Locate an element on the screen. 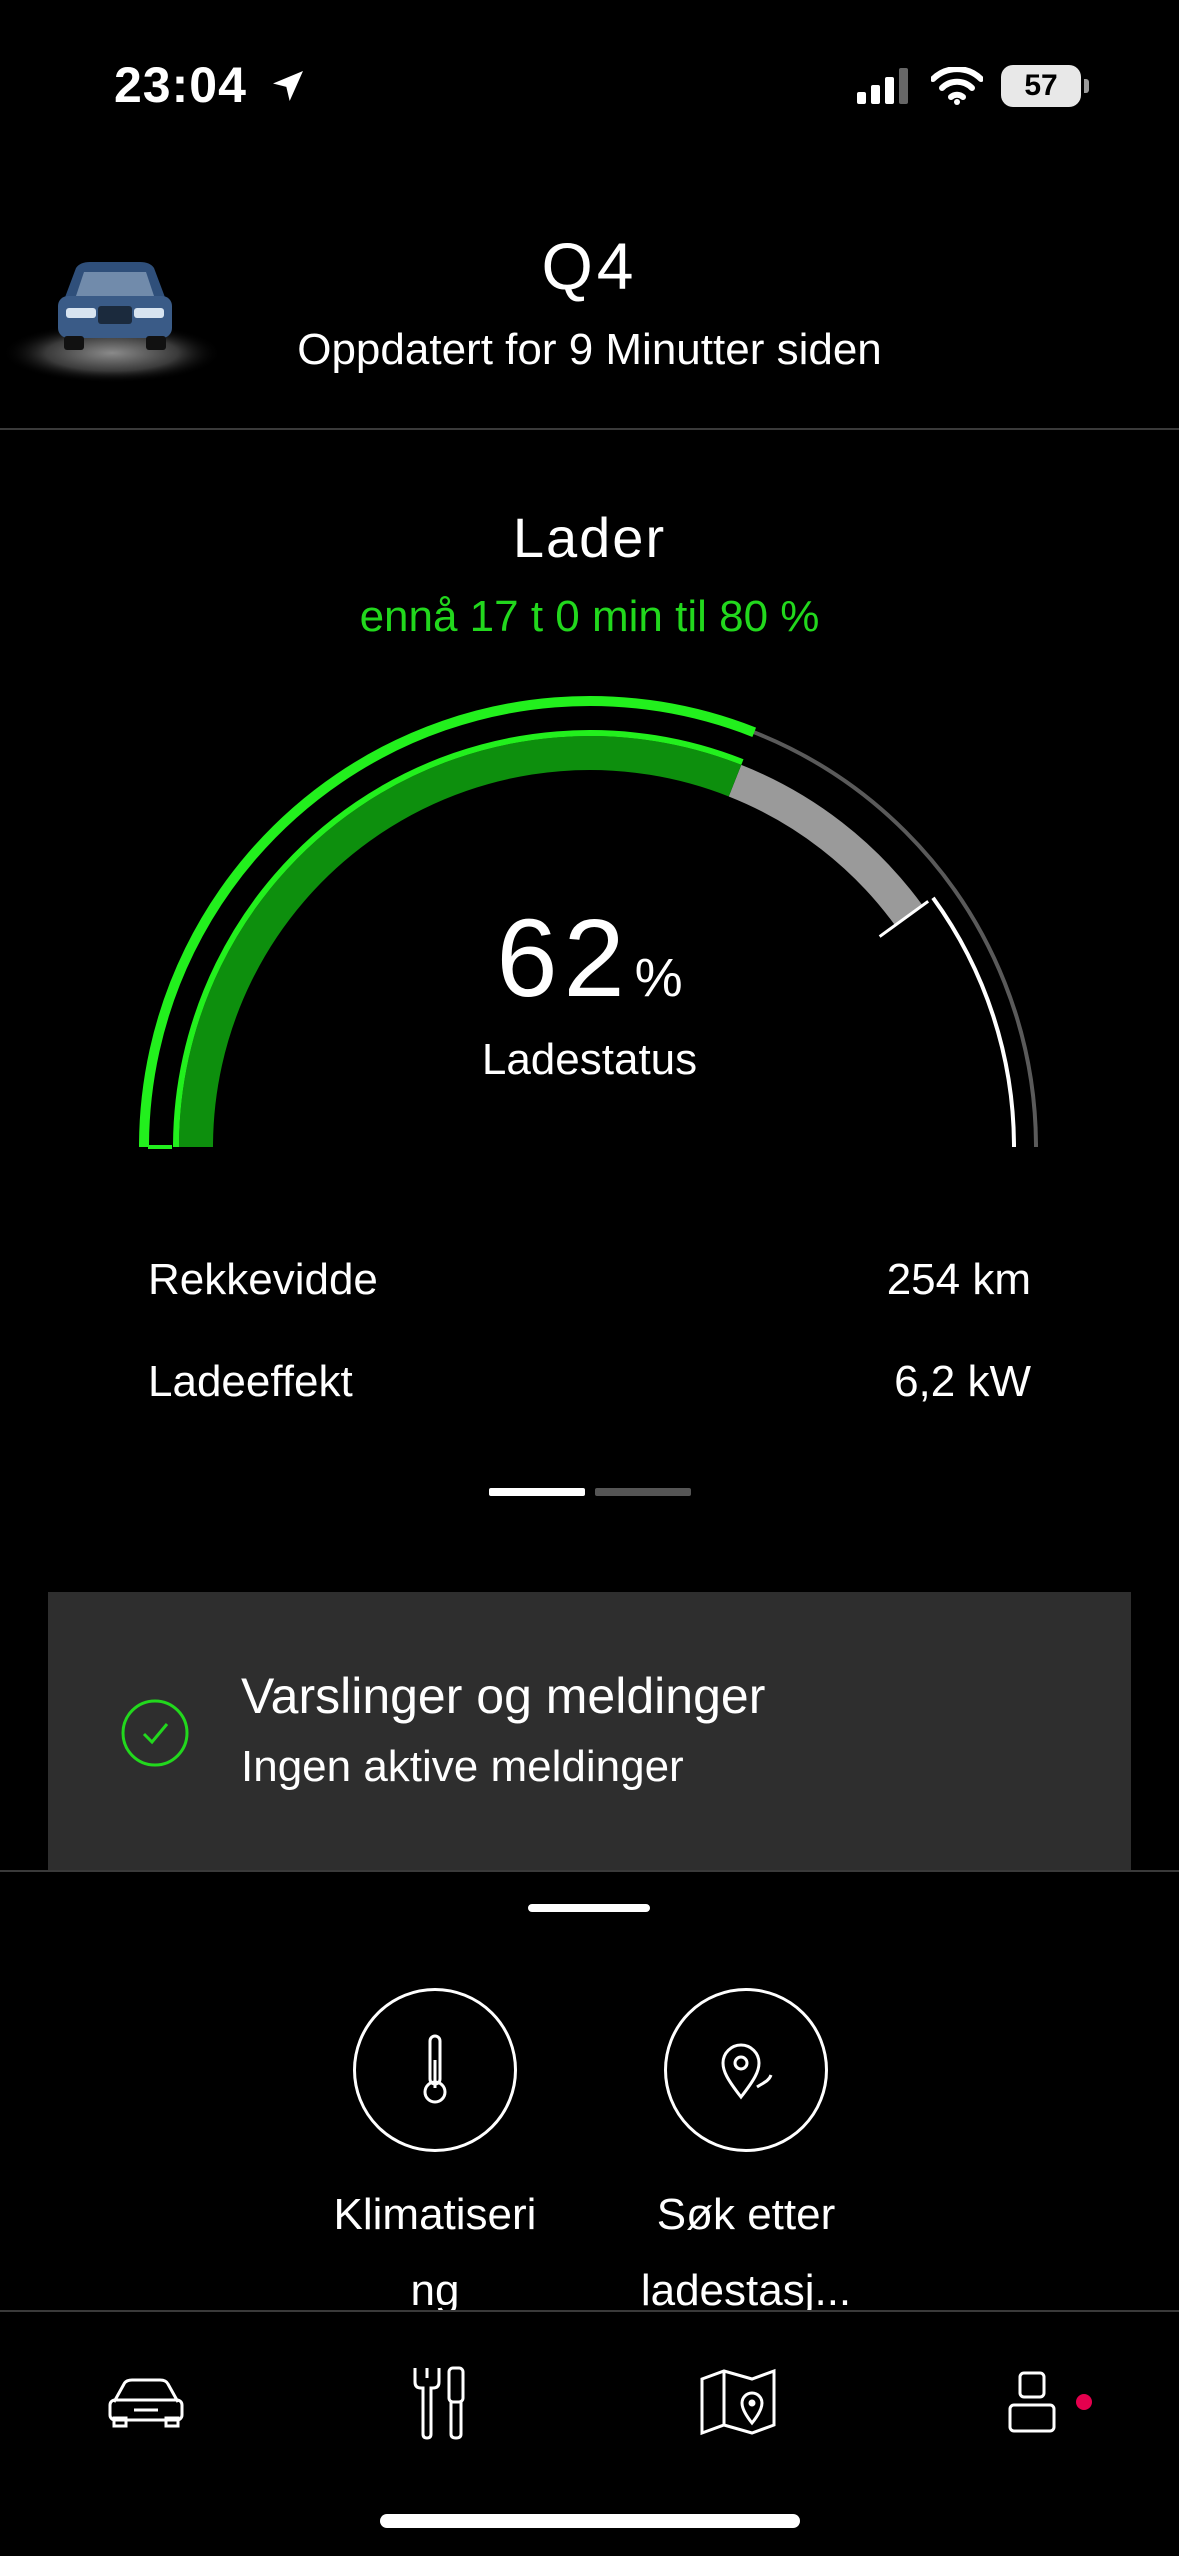 The image size is (1179, 2556). home-indicator is located at coordinates (590, 2521).